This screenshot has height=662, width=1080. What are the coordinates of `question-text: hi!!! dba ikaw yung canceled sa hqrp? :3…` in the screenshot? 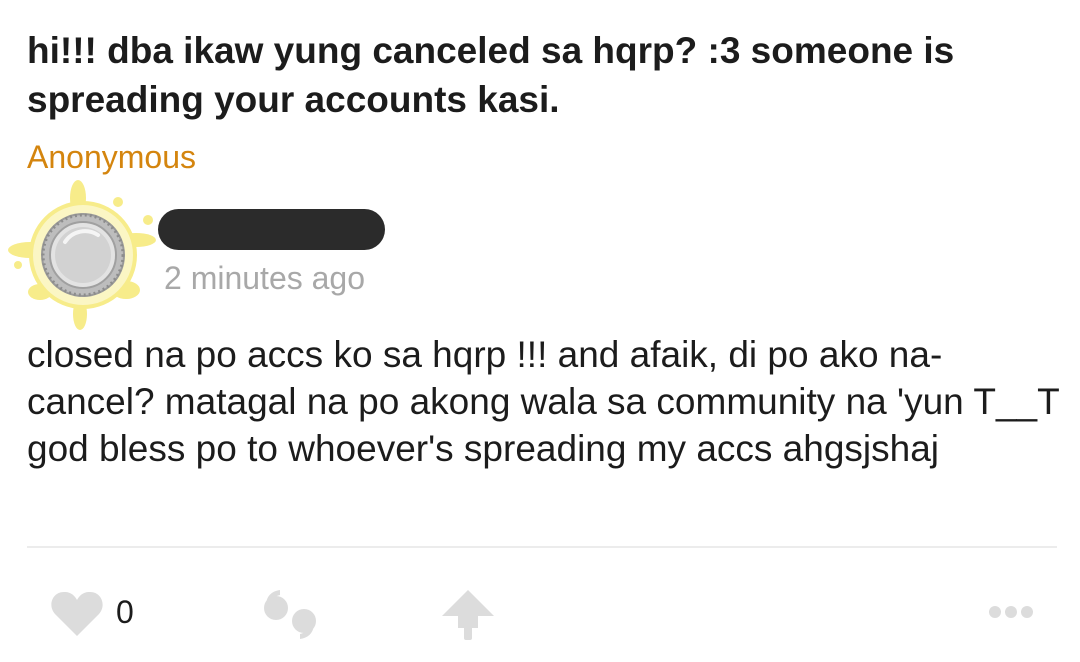 It's located at (491, 75).